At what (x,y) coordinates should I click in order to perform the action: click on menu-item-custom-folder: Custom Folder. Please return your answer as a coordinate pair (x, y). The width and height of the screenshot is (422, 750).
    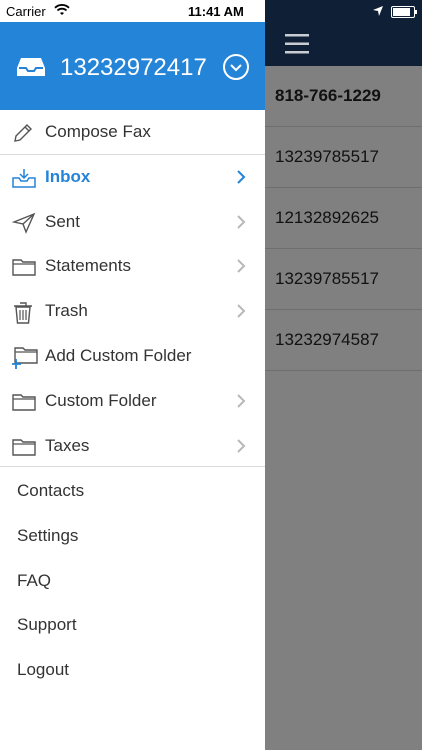
    Looking at the image, I should click on (132, 401).